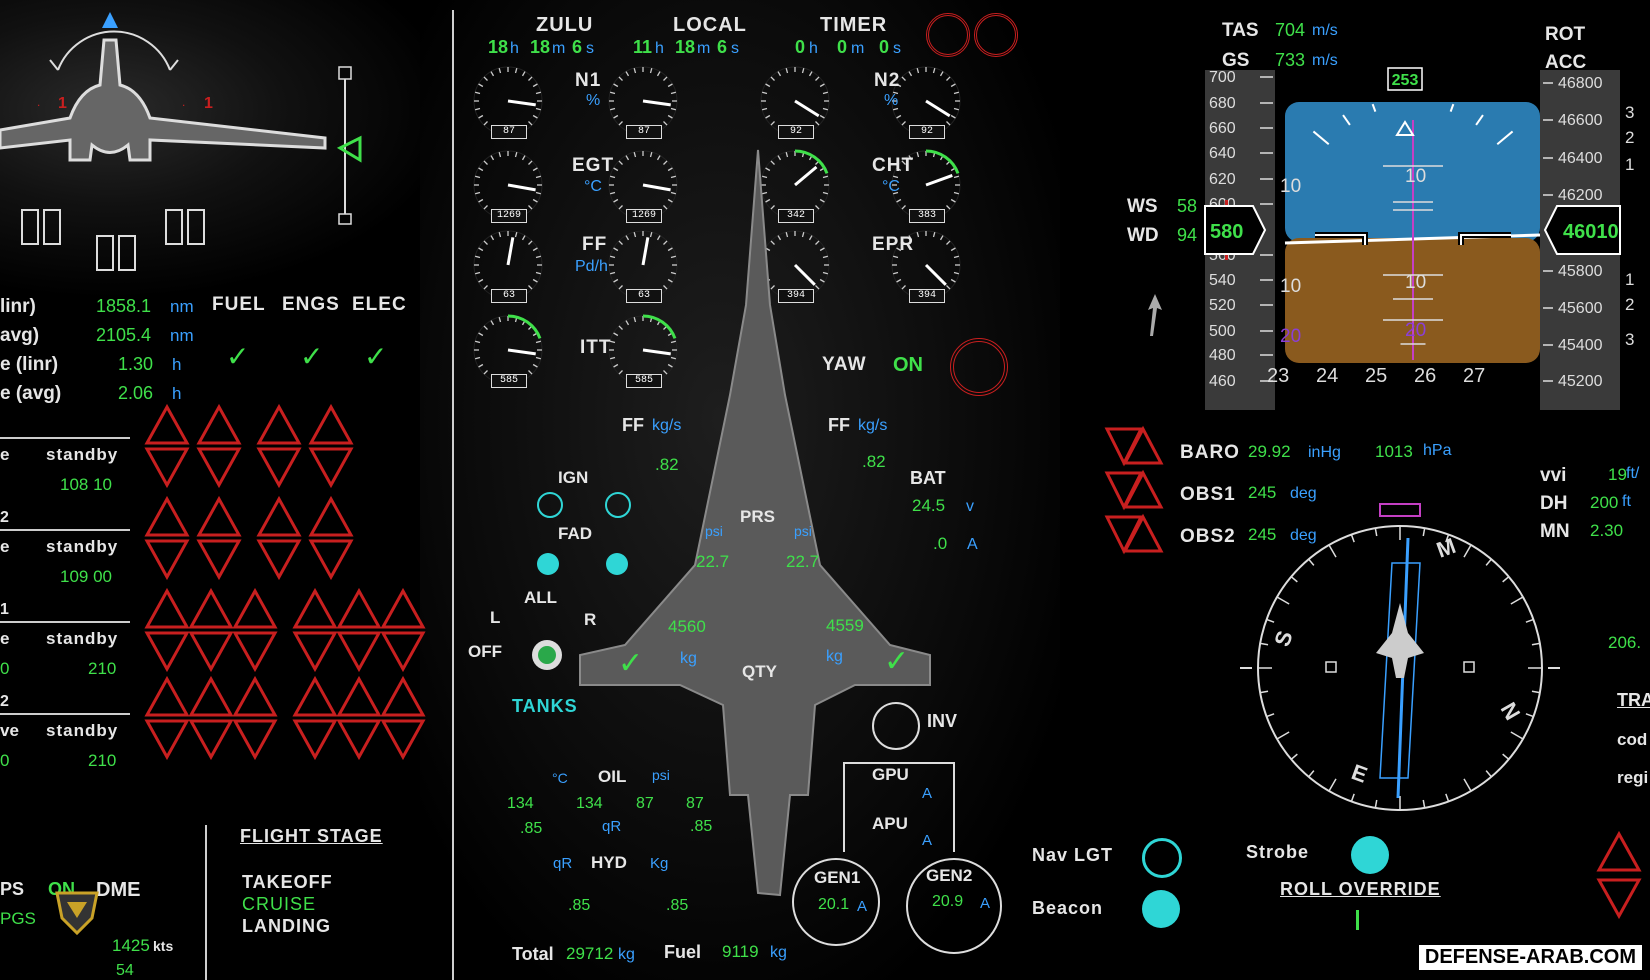 Image resolution: width=1650 pixels, height=980 pixels. I want to click on nav-active: 0, so click(5, 668).